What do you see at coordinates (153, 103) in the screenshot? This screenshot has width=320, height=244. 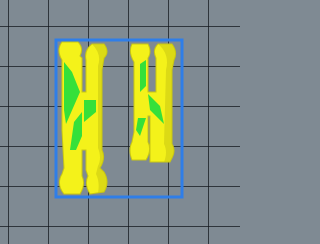 I see `model-part-right` at bounding box center [153, 103].